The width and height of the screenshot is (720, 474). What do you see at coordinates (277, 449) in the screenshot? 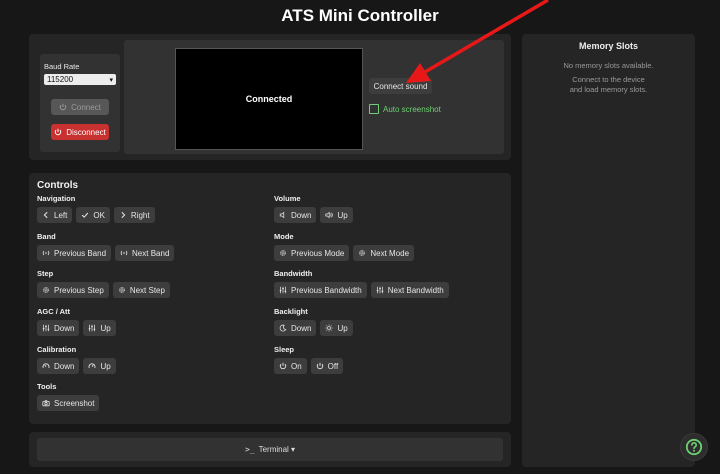
I see `terminal-toggle-label: Terminal ▾` at bounding box center [277, 449].